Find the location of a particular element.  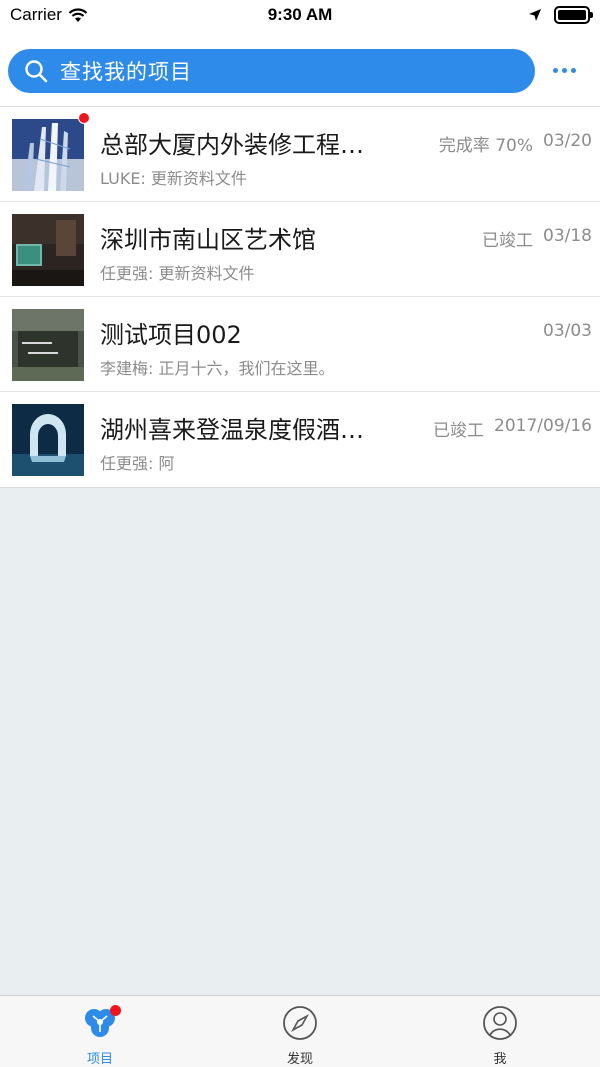

user-icon is located at coordinates (500, 1023).